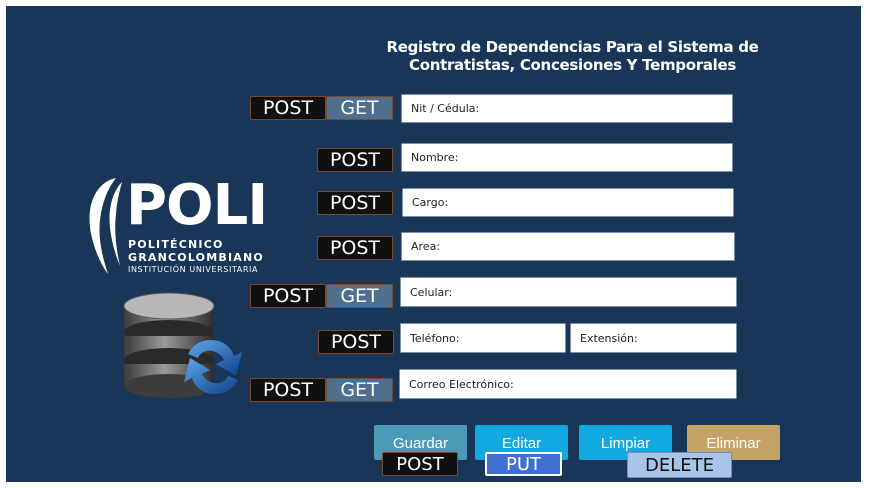  What do you see at coordinates (355, 203) in the screenshot?
I see `cargo-post-tag: POST` at bounding box center [355, 203].